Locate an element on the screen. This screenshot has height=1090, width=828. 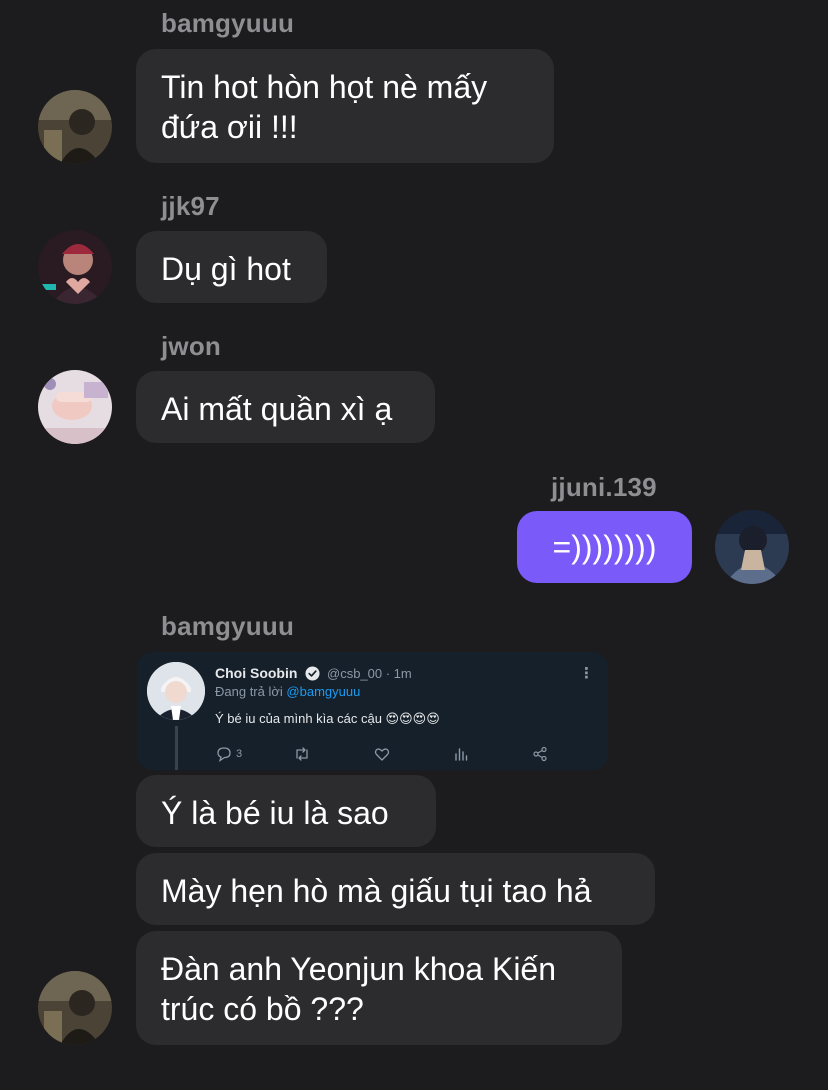
message-text: Mày hẹn hò mà giấu tụi tao hả is located at coordinates (376, 891).